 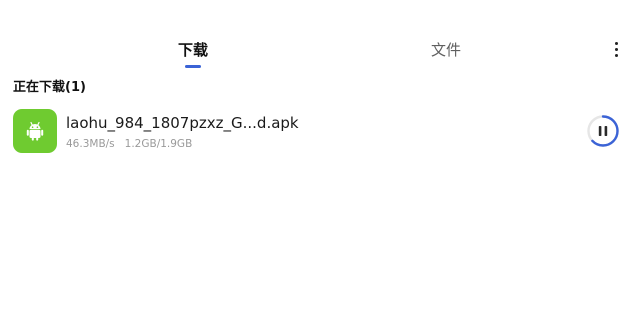 I want to click on app-icon, so click(x=35, y=131).